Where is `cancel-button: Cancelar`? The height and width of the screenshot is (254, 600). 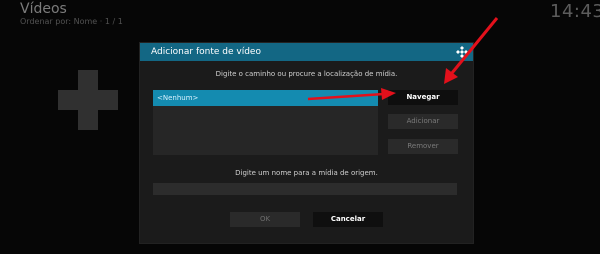
cancel-button: Cancelar is located at coordinates (348, 219).